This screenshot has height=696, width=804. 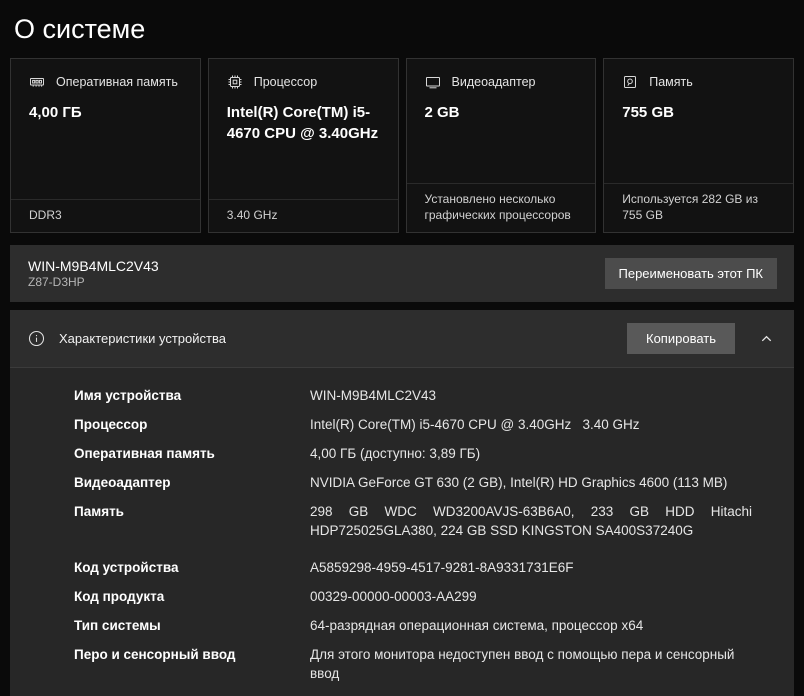 What do you see at coordinates (442, 567) in the screenshot?
I see `spec-value: A5859298-4959-4517-9281-8A9331731E6F` at bounding box center [442, 567].